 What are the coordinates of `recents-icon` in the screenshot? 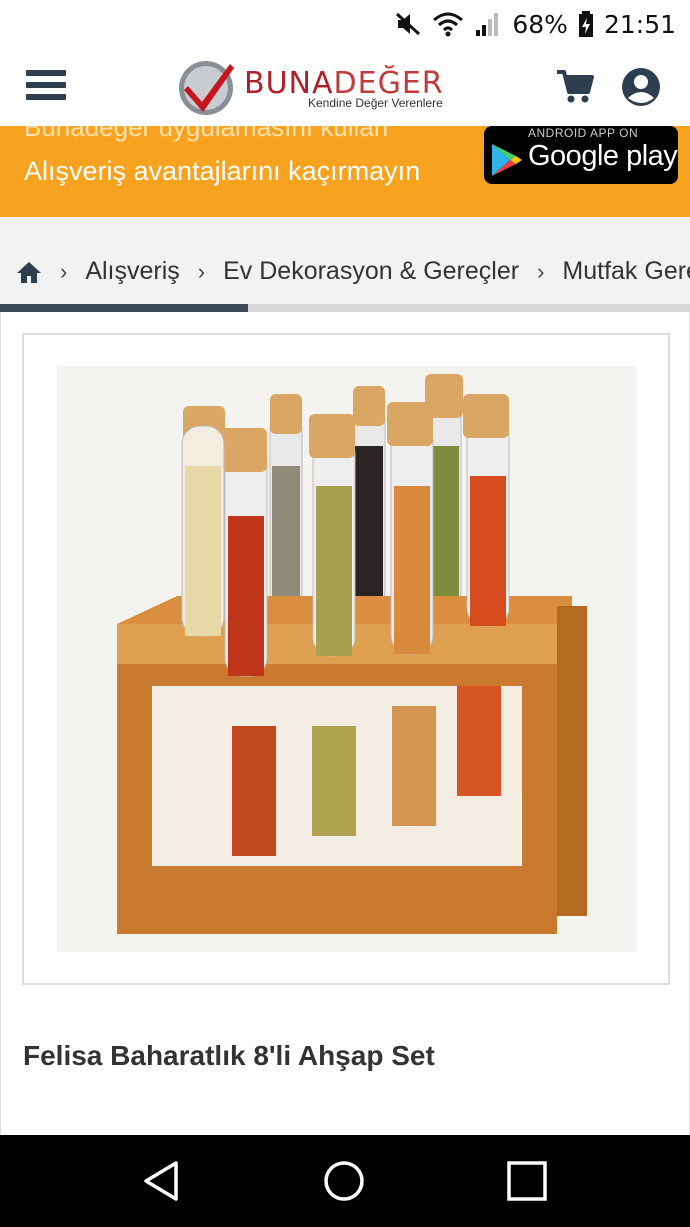 It's located at (527, 1181).